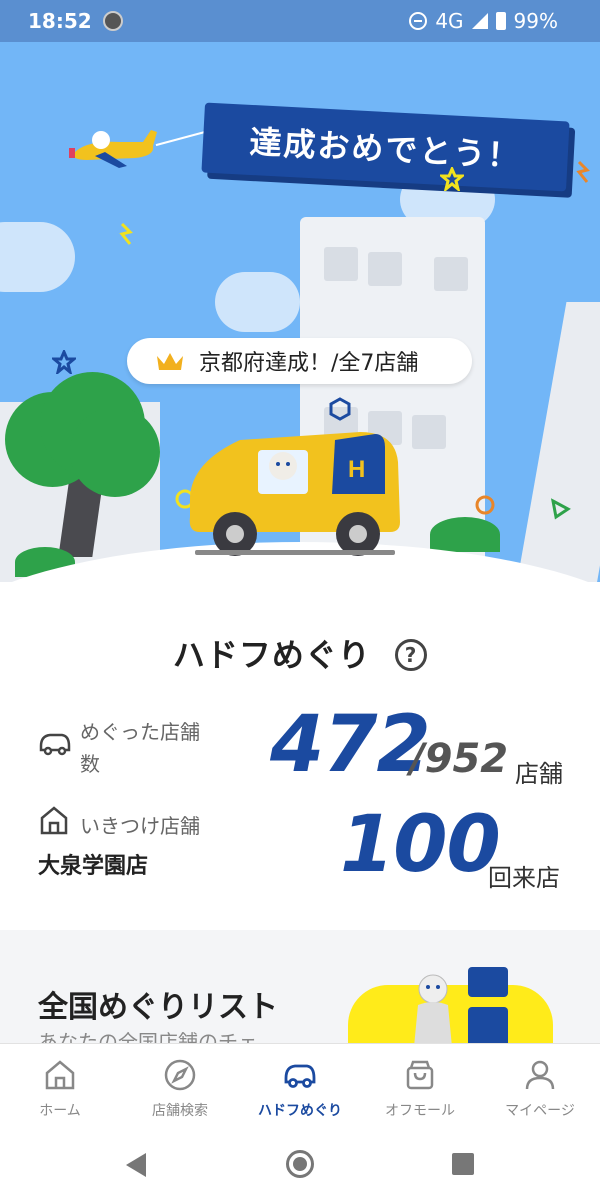  Describe the element at coordinates (271, 655) in the screenshot. I see `section-title-text: ハドフめぐり` at that location.